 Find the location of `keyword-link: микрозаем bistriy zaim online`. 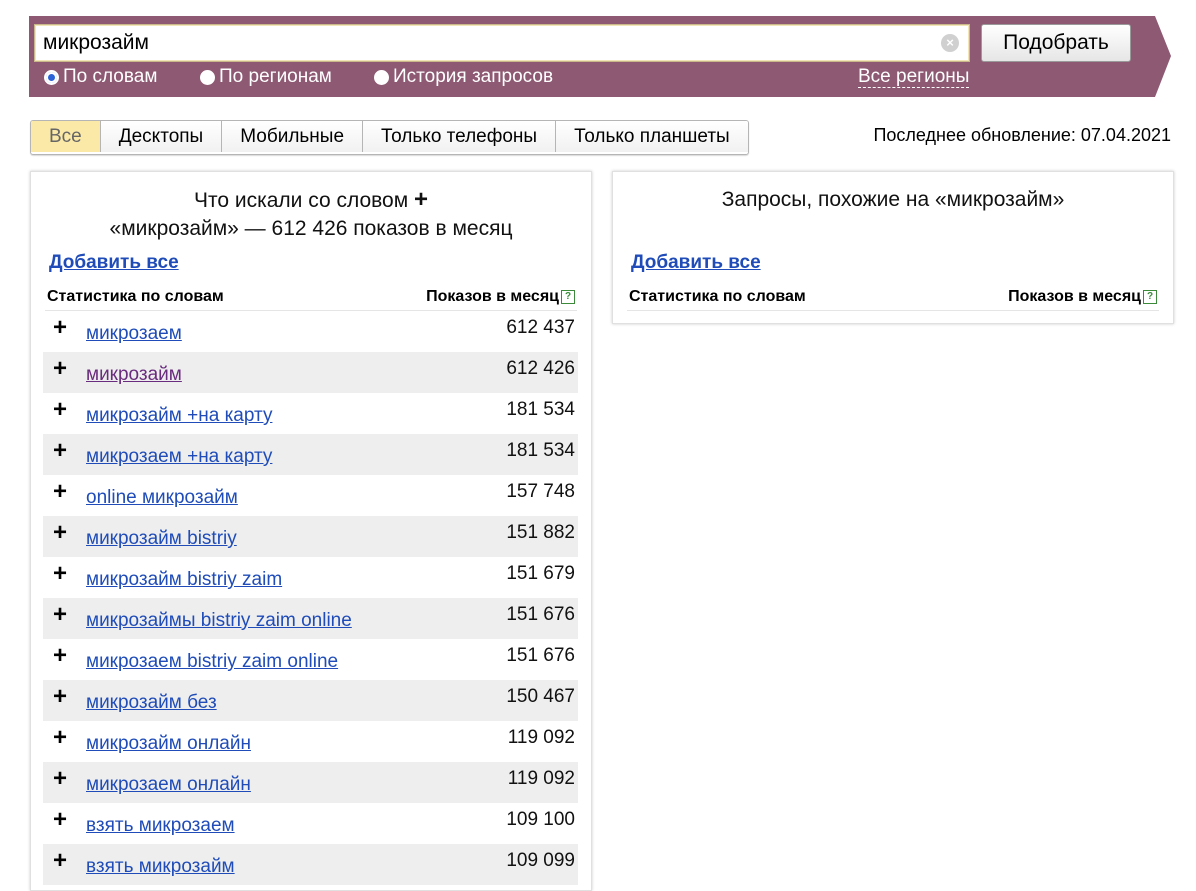

keyword-link: микрозаем bistriy zaim online is located at coordinates (212, 662).